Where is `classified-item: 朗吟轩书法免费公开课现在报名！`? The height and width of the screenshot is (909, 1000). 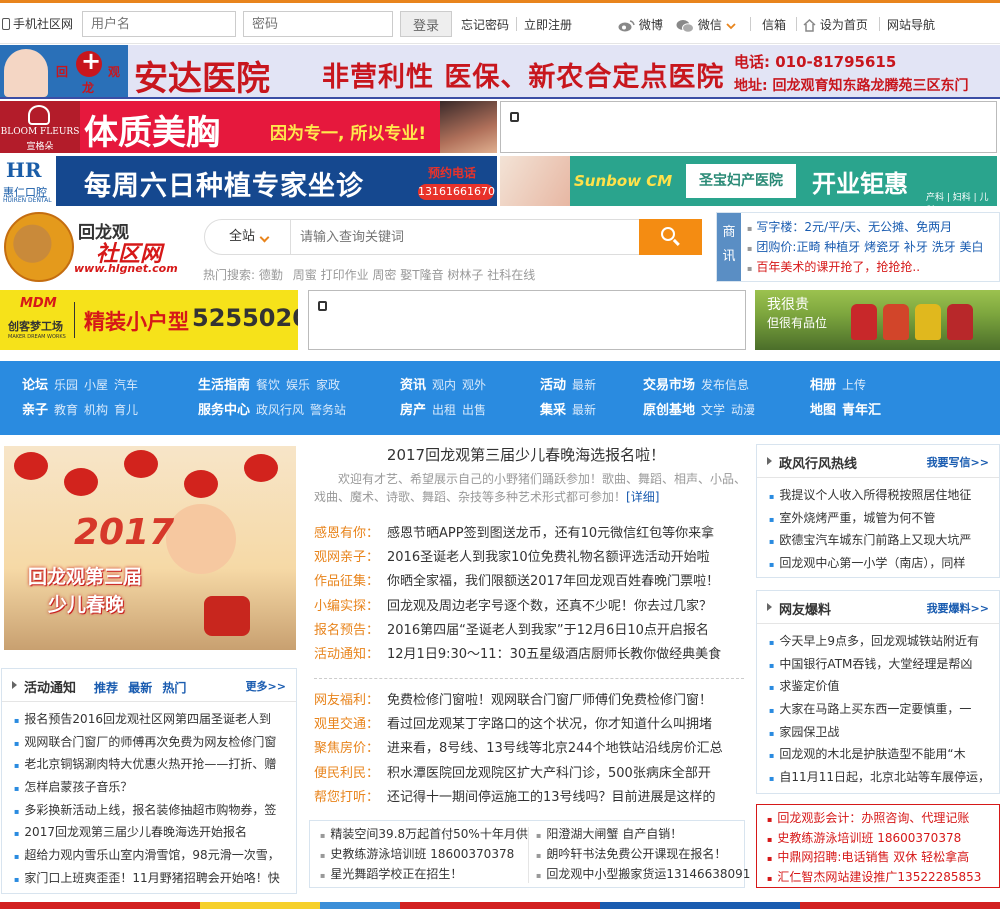
classified-item: 朗吟轩书法免费公开课现在报名！ is located at coordinates (643, 855).